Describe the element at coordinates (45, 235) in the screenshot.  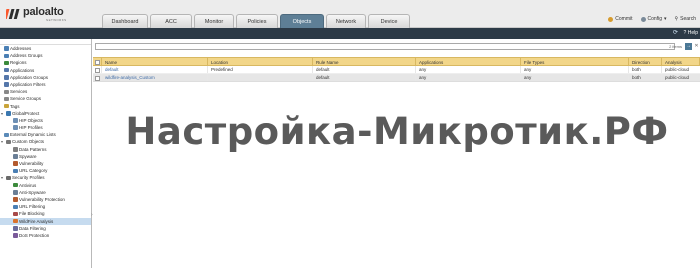
I see `sidebar-item-dos-protection: DoS Protection` at that location.